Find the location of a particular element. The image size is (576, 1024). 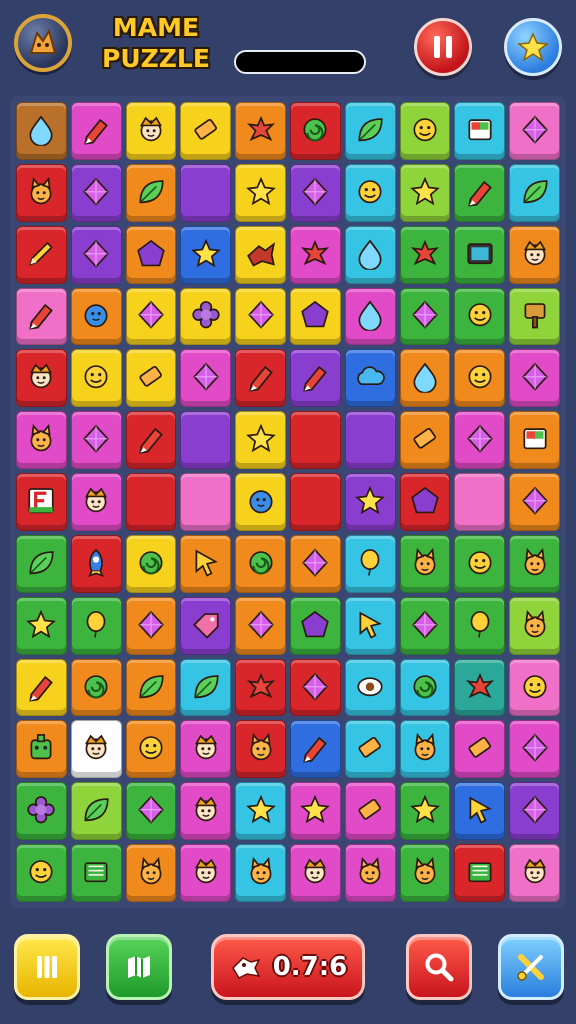

search-button is located at coordinates (439, 967).